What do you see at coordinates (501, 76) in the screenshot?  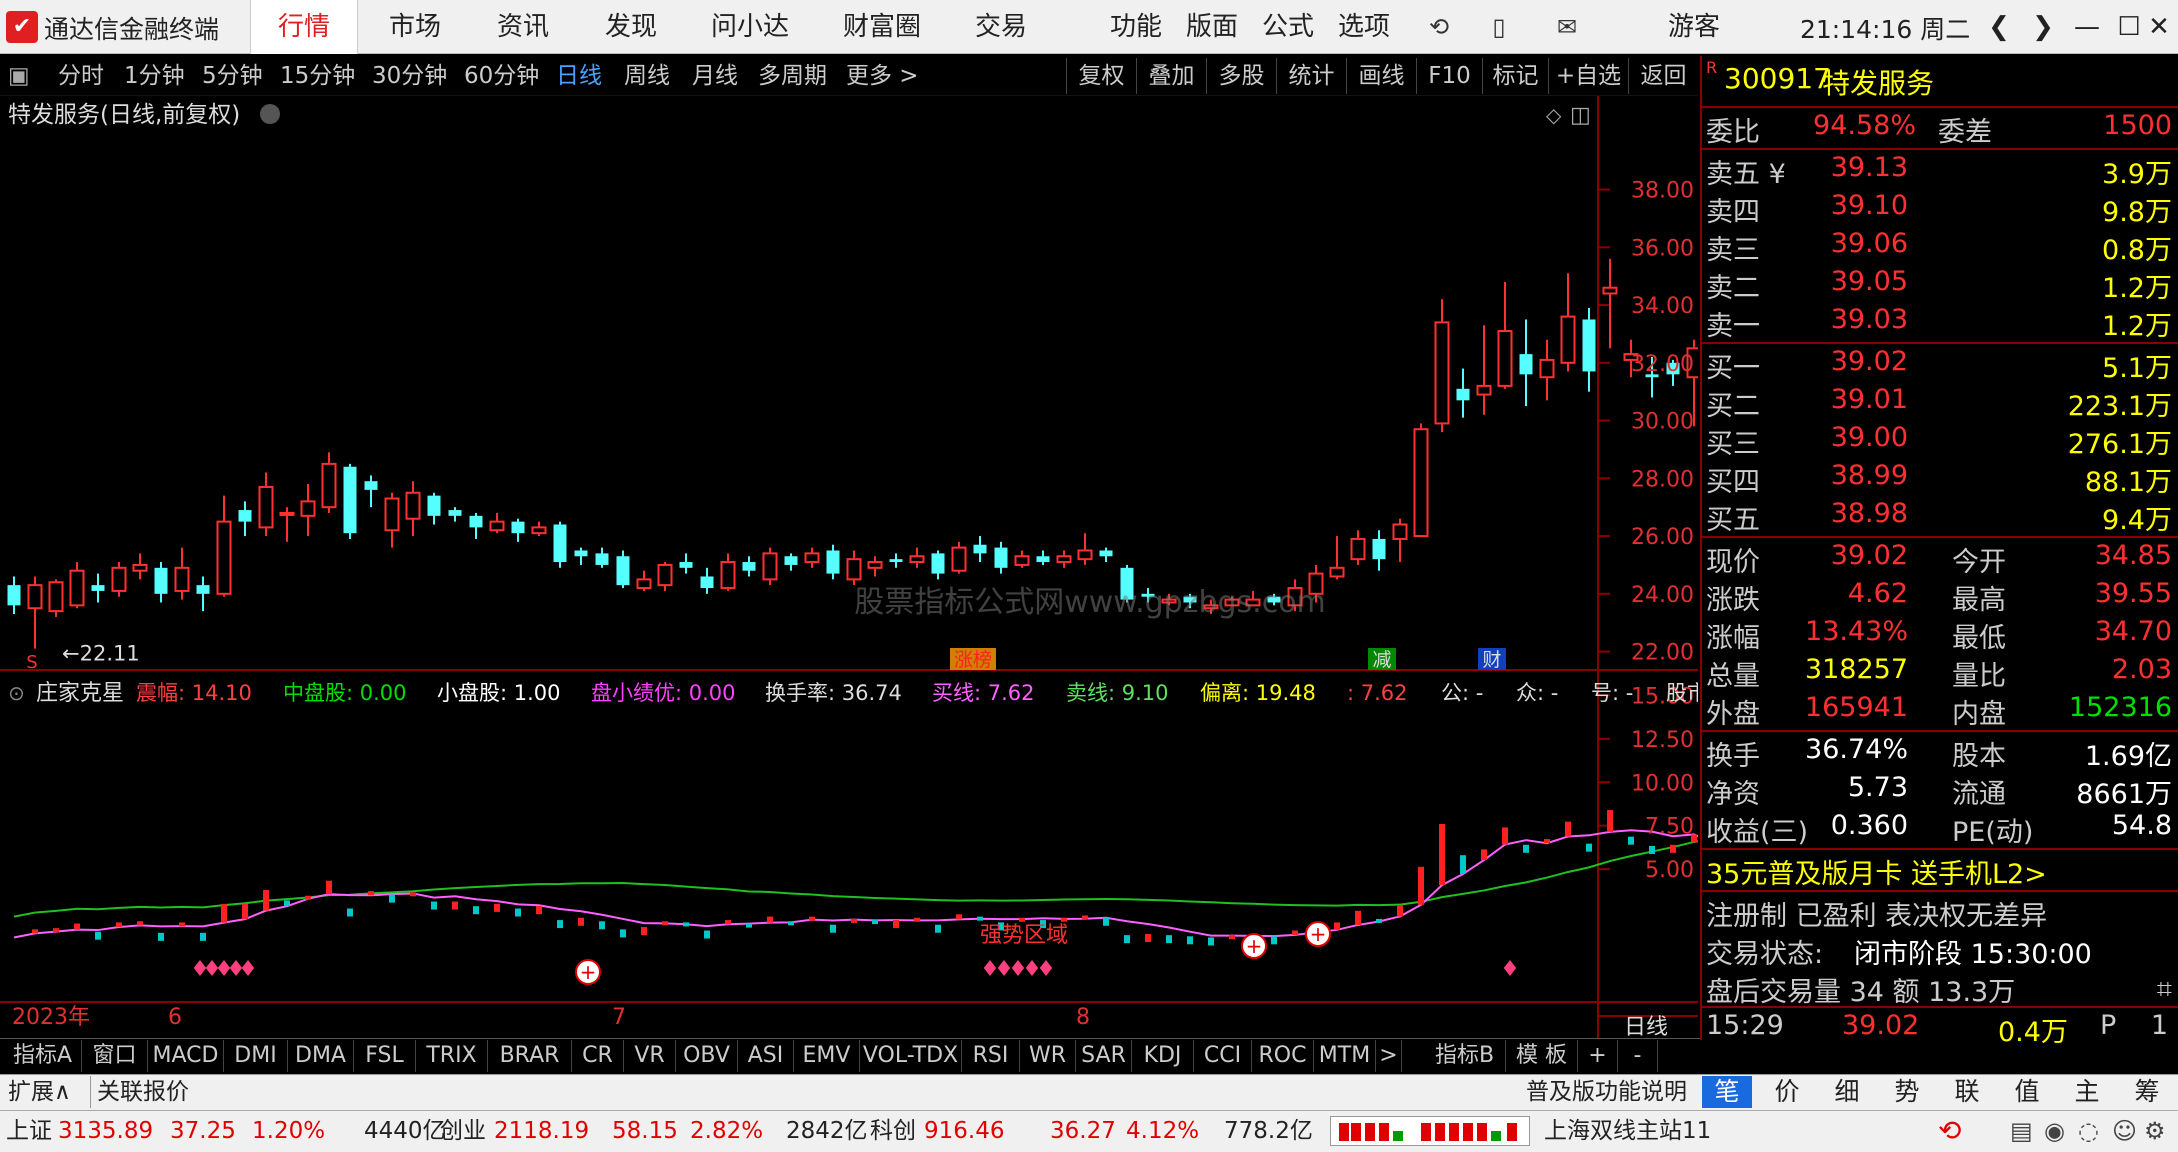 I see `period-60min: 60分钟` at bounding box center [501, 76].